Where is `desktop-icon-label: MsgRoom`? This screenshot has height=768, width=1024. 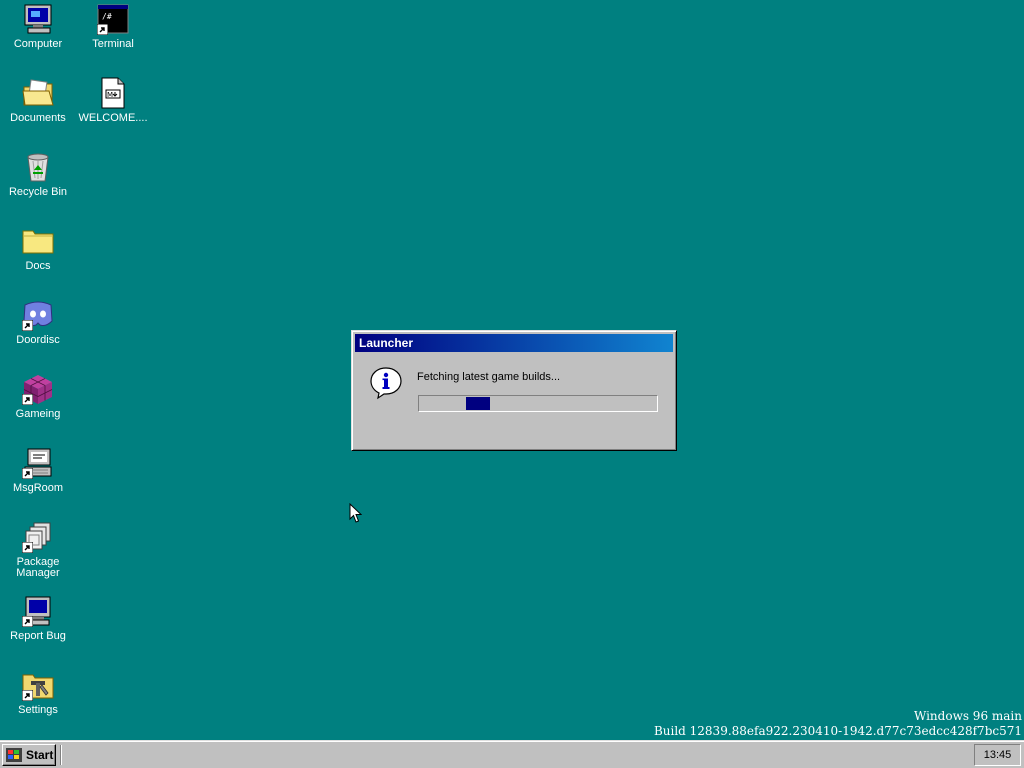
desktop-icon-label: MsgRoom is located at coordinates (38, 488).